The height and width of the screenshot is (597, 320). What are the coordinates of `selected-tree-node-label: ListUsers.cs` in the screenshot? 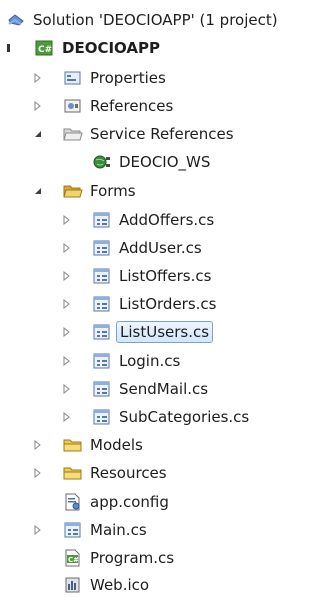 It's located at (165, 332).